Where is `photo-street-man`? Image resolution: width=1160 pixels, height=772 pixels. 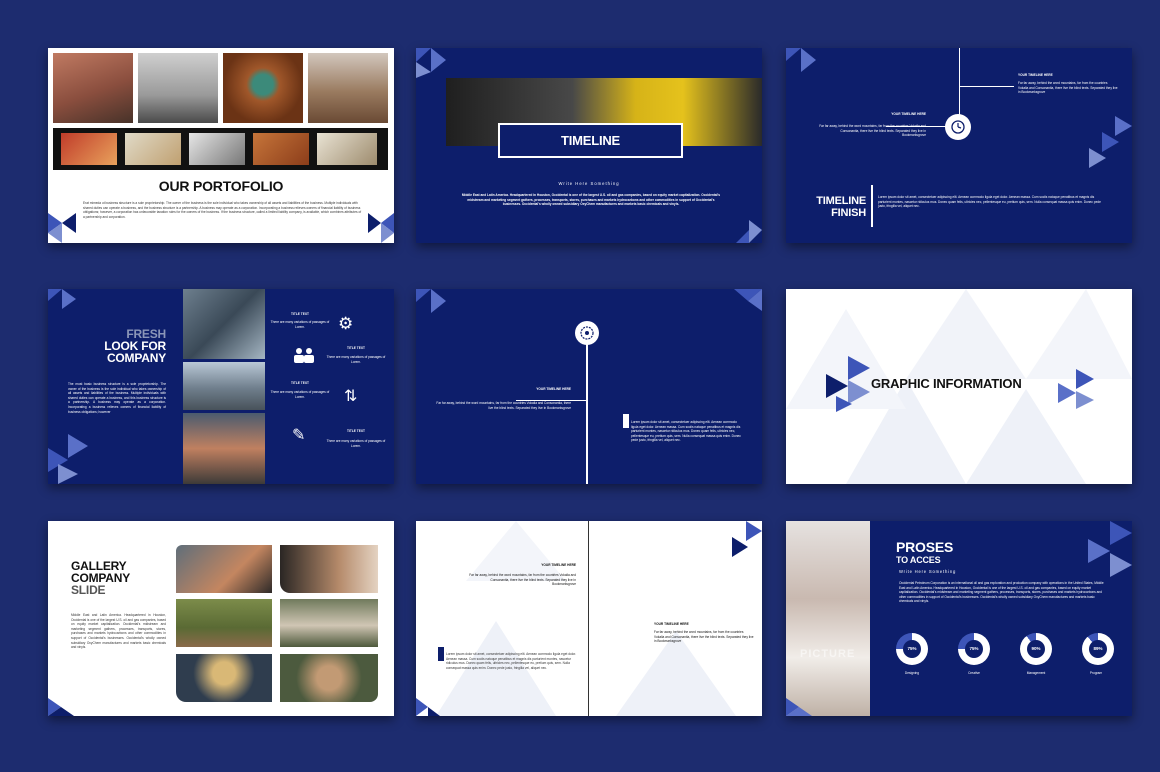
photo-street-man is located at coordinates (224, 448).